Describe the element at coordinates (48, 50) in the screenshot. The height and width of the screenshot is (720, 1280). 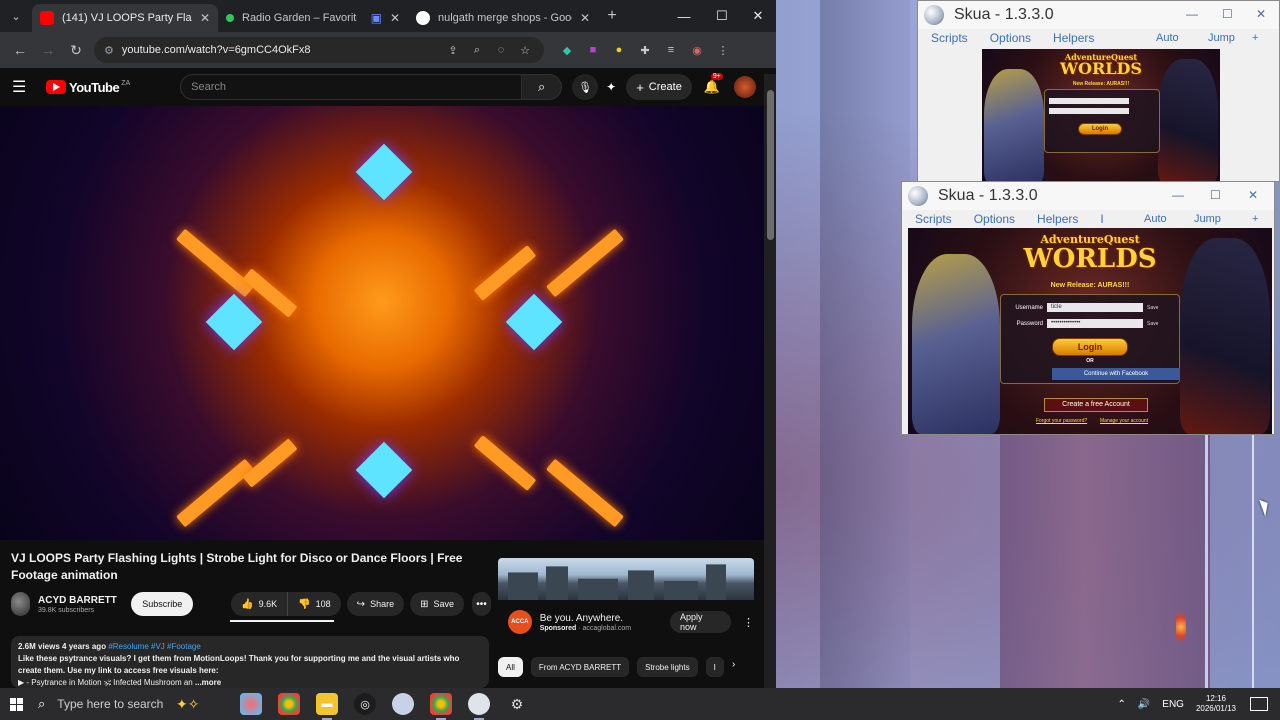
I see `forward-button: →` at that location.